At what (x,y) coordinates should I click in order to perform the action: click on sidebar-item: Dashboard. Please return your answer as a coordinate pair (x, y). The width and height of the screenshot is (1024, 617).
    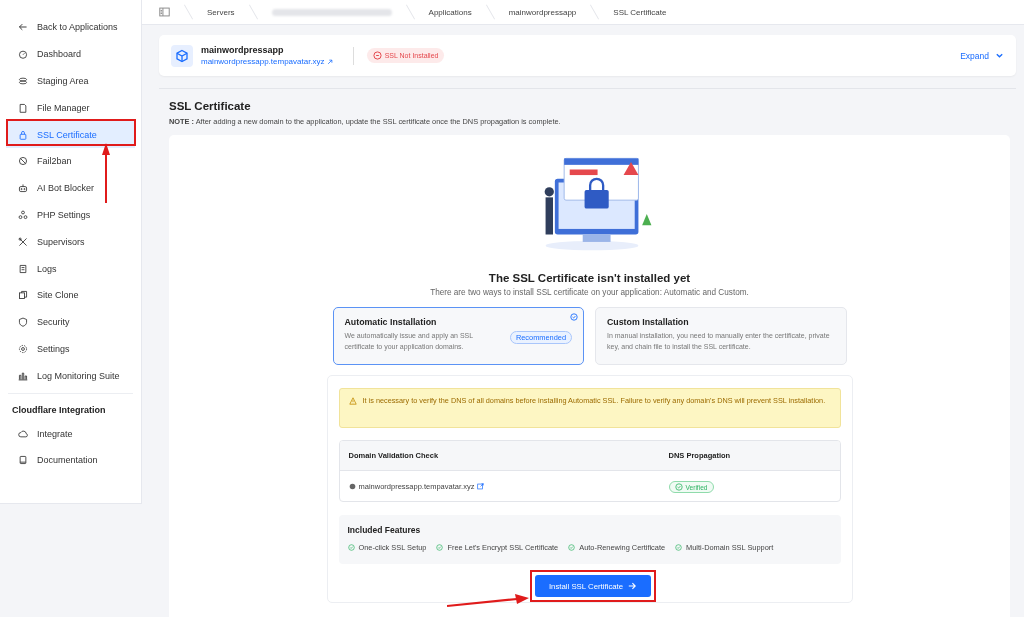
    Looking at the image, I should click on (70, 54).